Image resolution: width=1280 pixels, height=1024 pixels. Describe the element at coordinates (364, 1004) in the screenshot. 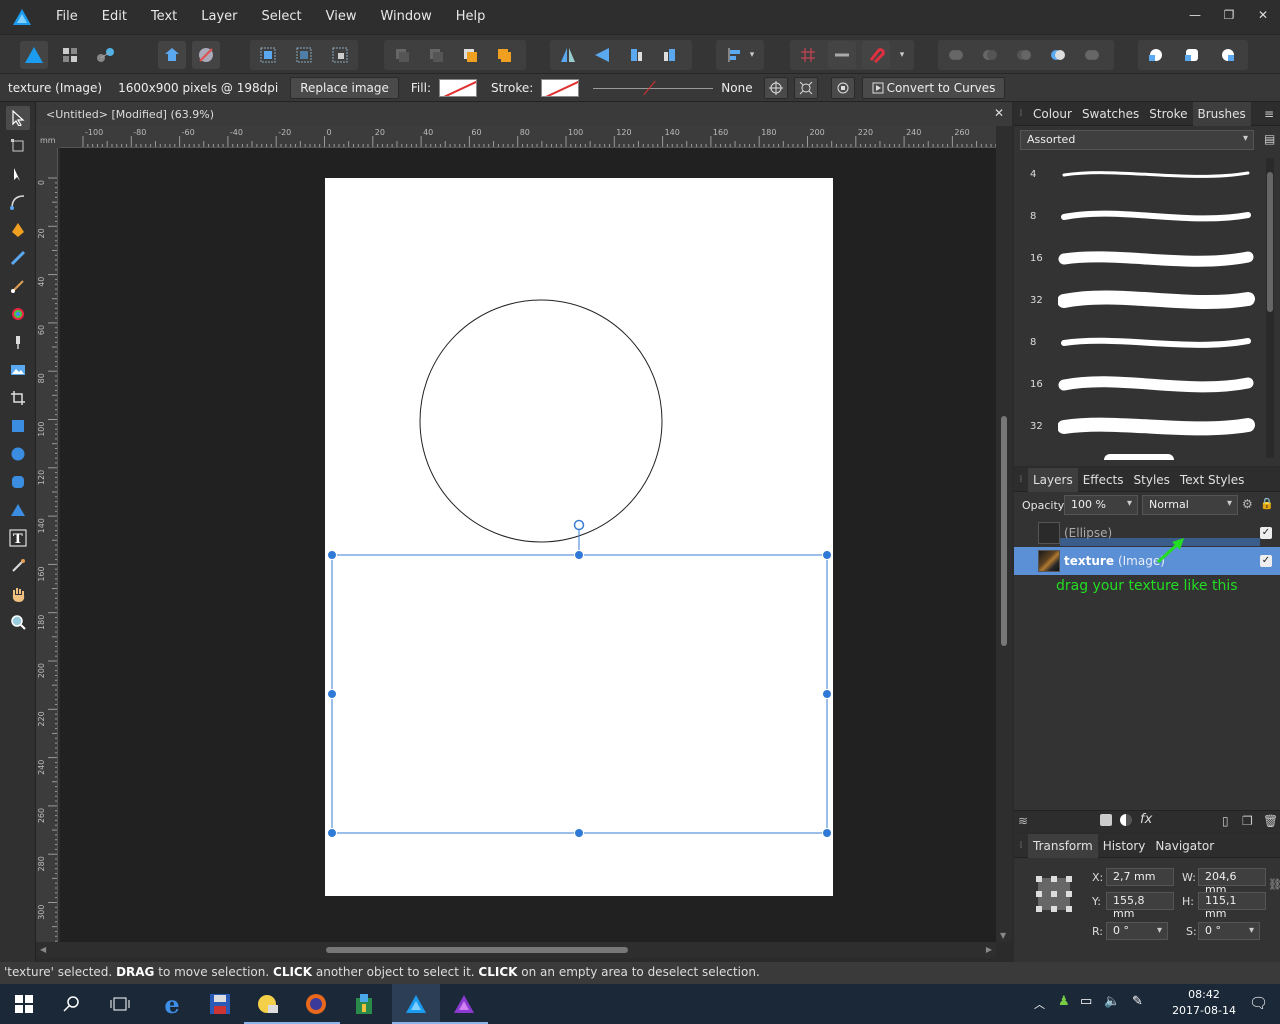

I see `installer-app-icon` at that location.